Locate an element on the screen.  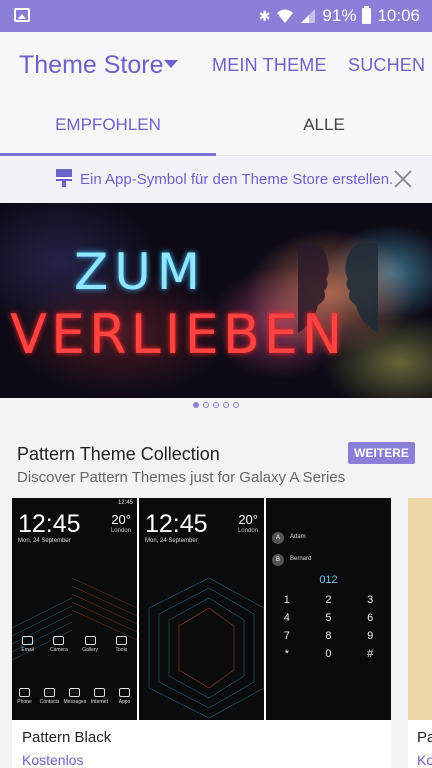
banner-headline-top: ZUM is located at coordinates (140, 272).